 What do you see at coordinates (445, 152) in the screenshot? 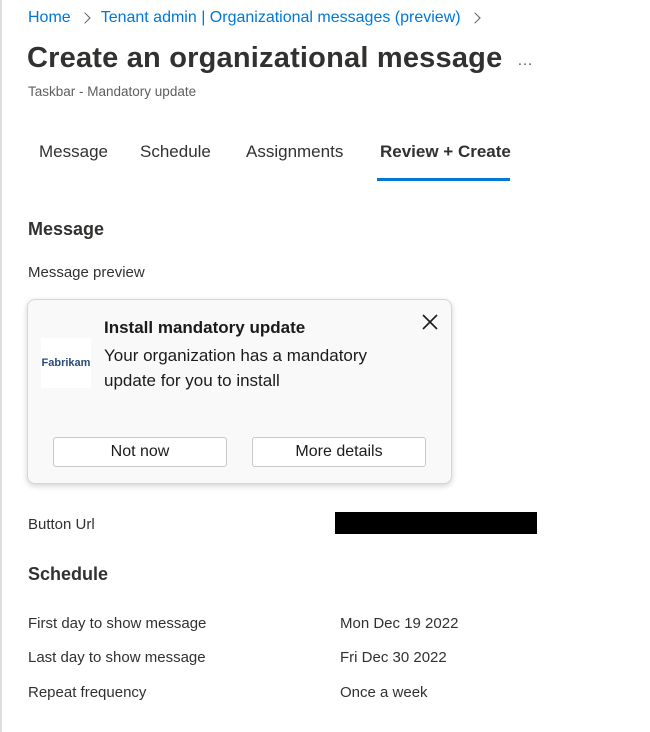
I see `tab-review-create: Review + Create` at bounding box center [445, 152].